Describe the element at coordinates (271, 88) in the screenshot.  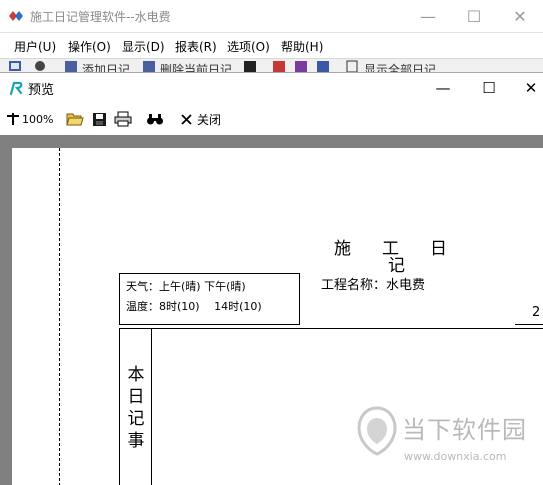
I see `preview-title-bar: 预览 — ☐ ✕` at that location.